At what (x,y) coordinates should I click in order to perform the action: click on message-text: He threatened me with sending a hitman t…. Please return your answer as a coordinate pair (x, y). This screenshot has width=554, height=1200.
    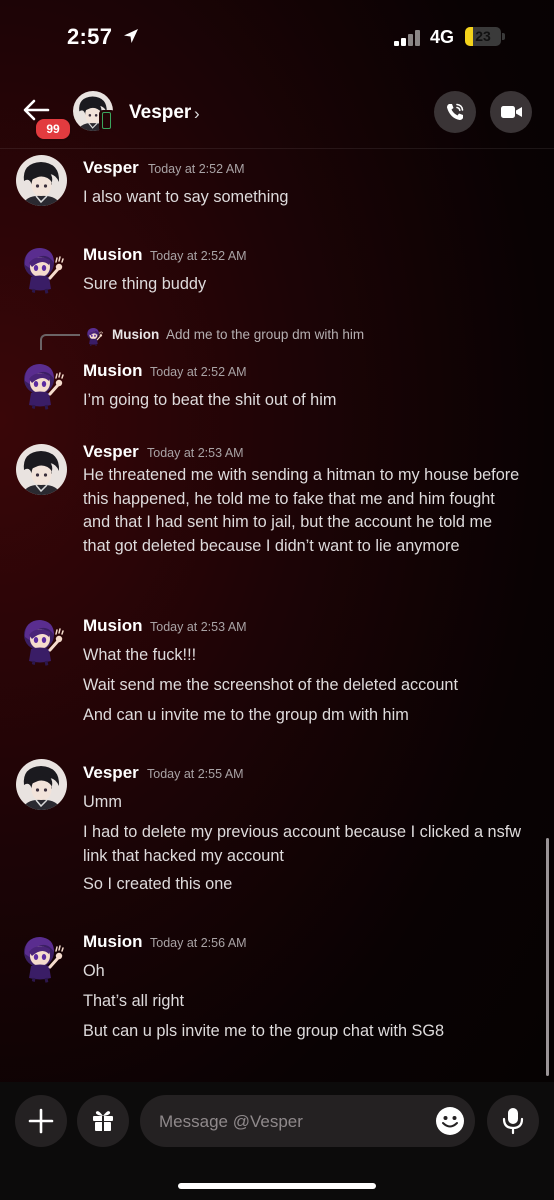
    Looking at the image, I should click on (303, 511).